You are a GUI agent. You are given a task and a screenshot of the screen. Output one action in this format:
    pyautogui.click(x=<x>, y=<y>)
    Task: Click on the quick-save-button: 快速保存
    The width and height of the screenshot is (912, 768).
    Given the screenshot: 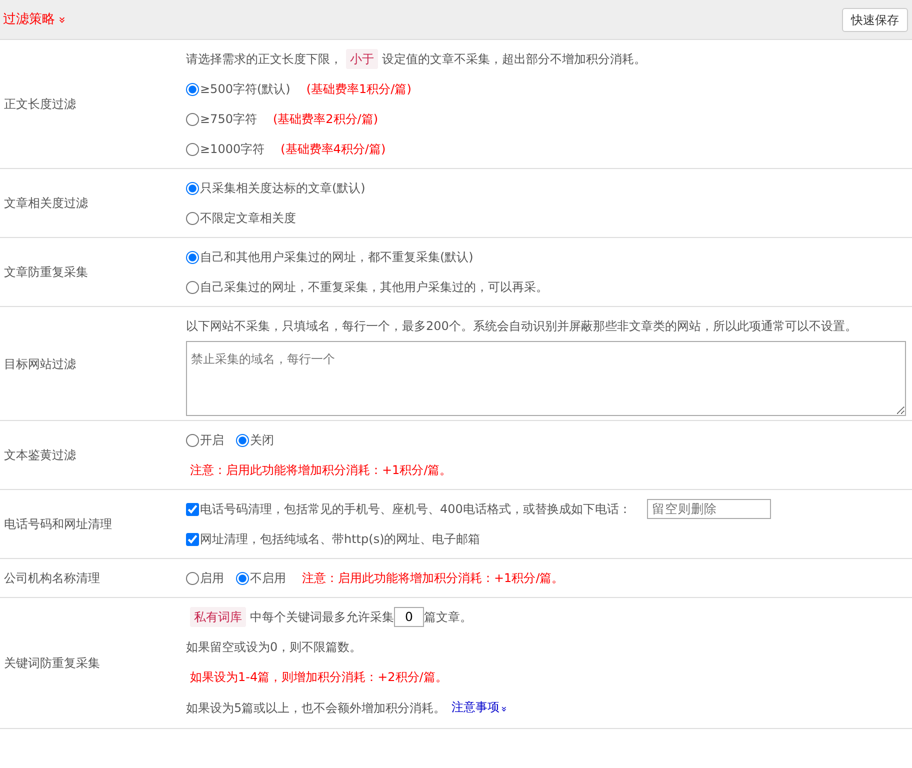 What is the action you would take?
    pyautogui.click(x=875, y=20)
    